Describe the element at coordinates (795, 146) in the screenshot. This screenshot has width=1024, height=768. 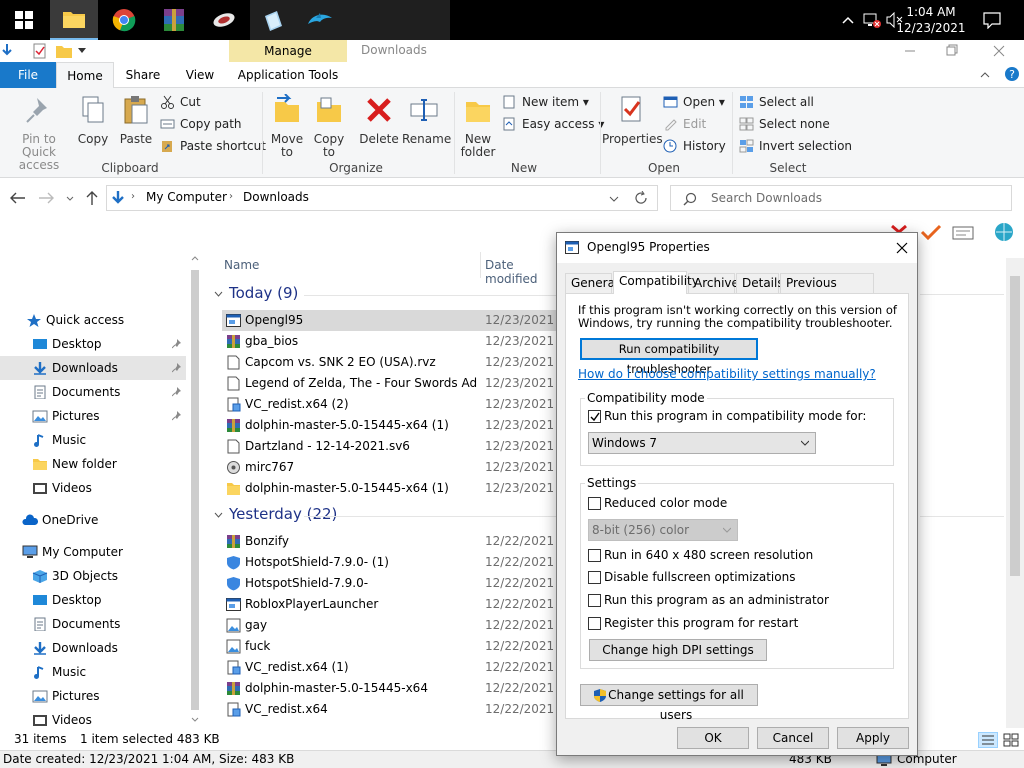
I see `invert-selection-button: Invert selection` at that location.